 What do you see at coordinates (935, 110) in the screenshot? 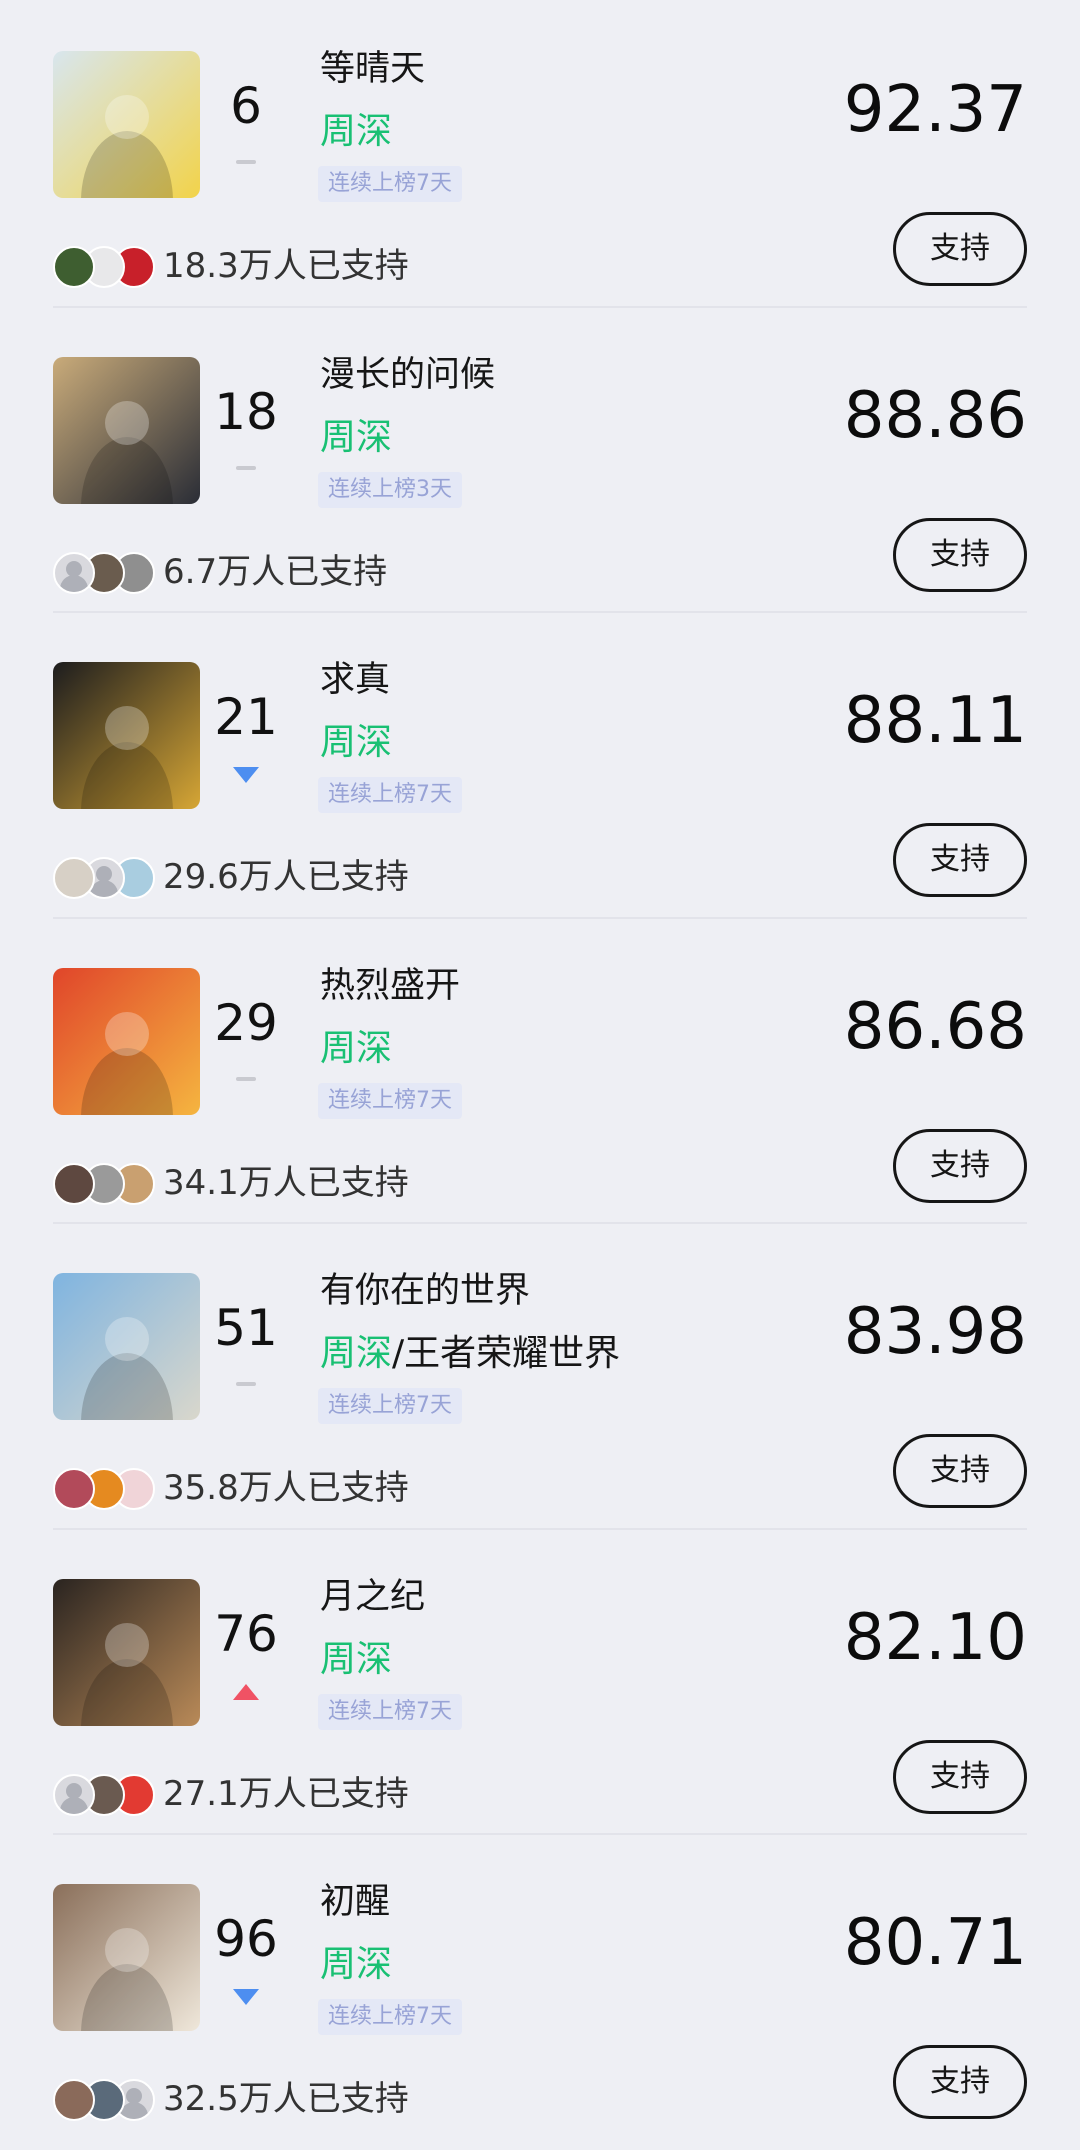
I see `score-value: 92.37` at bounding box center [935, 110].